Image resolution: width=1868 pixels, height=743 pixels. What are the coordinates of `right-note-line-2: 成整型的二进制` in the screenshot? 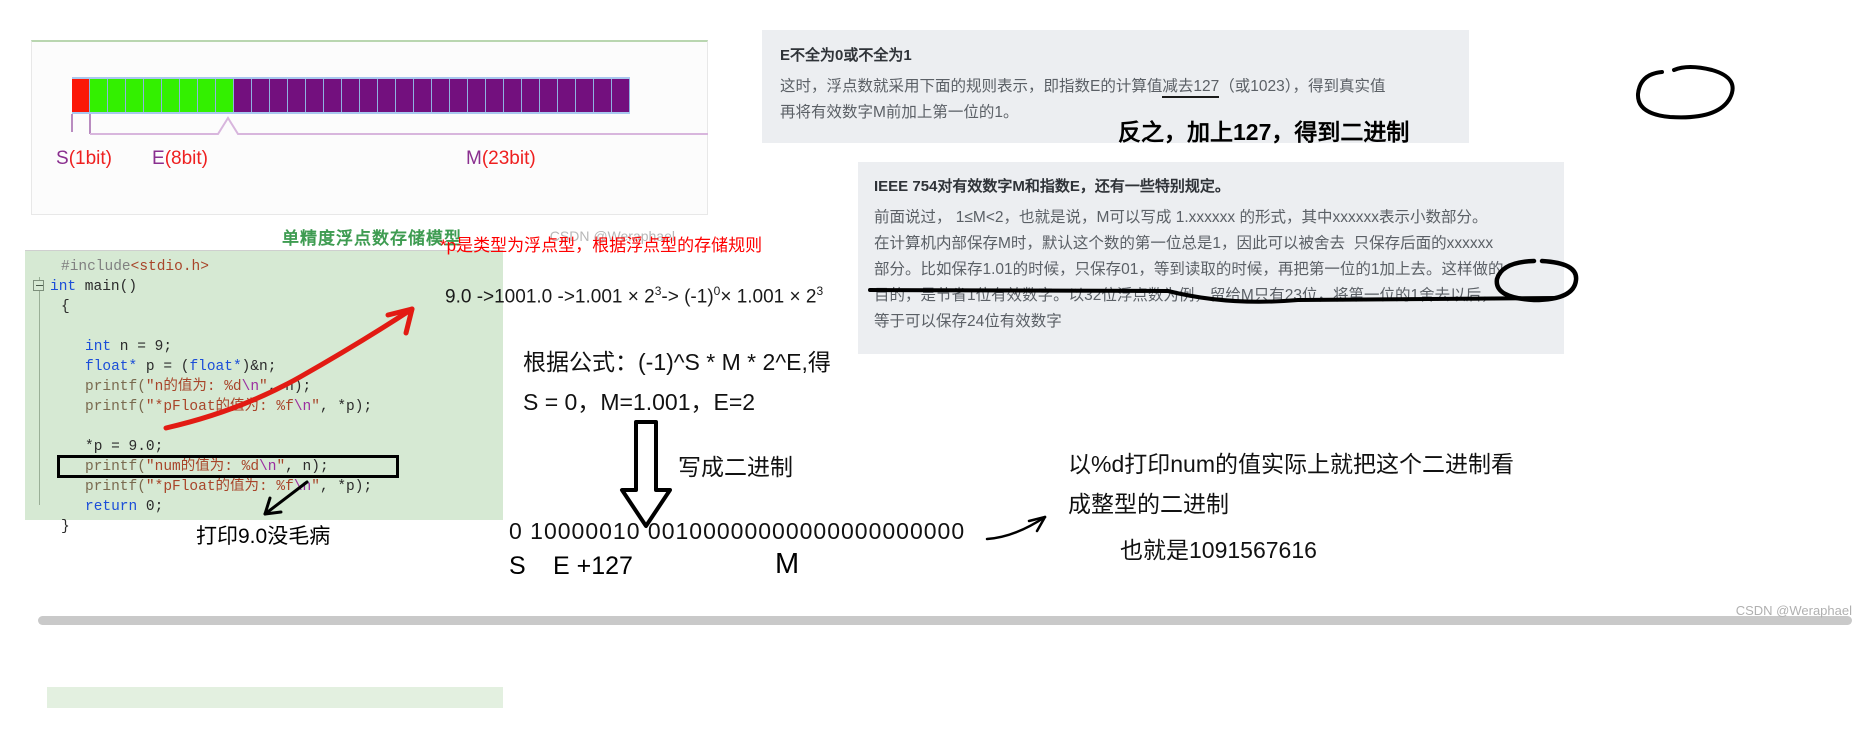 It's located at (1148, 504).